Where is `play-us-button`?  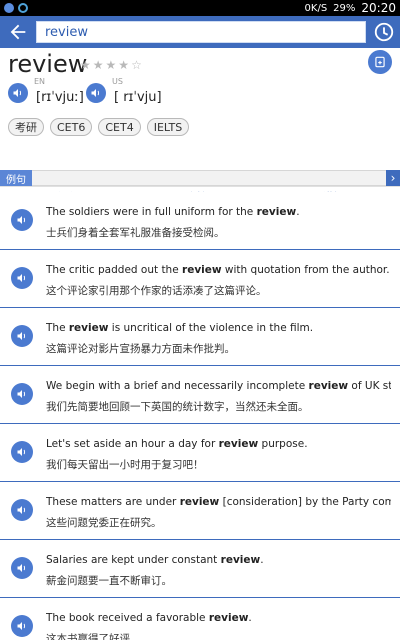
play-us-button is located at coordinates (96, 92).